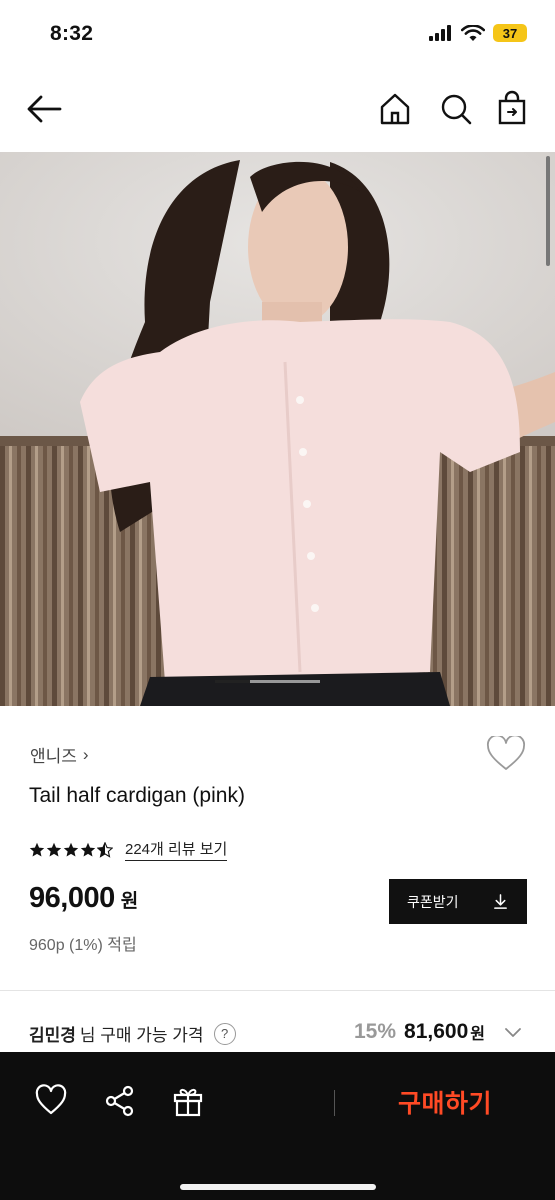 The width and height of the screenshot is (555, 1200). I want to click on buy-button: 구매하기, so click(445, 1102).